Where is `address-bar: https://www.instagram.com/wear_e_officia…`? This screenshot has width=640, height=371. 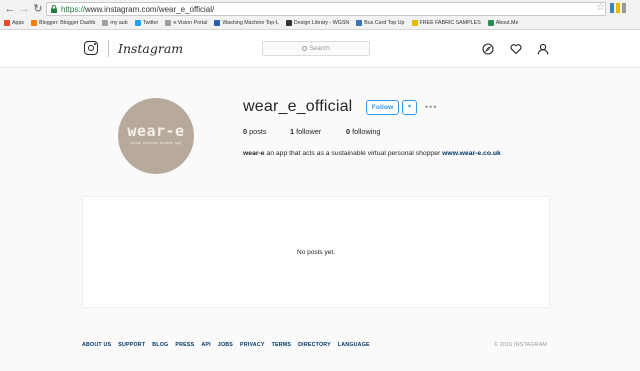
address-bar: https://www.instagram.com/wear_e_officia… is located at coordinates (326, 9).